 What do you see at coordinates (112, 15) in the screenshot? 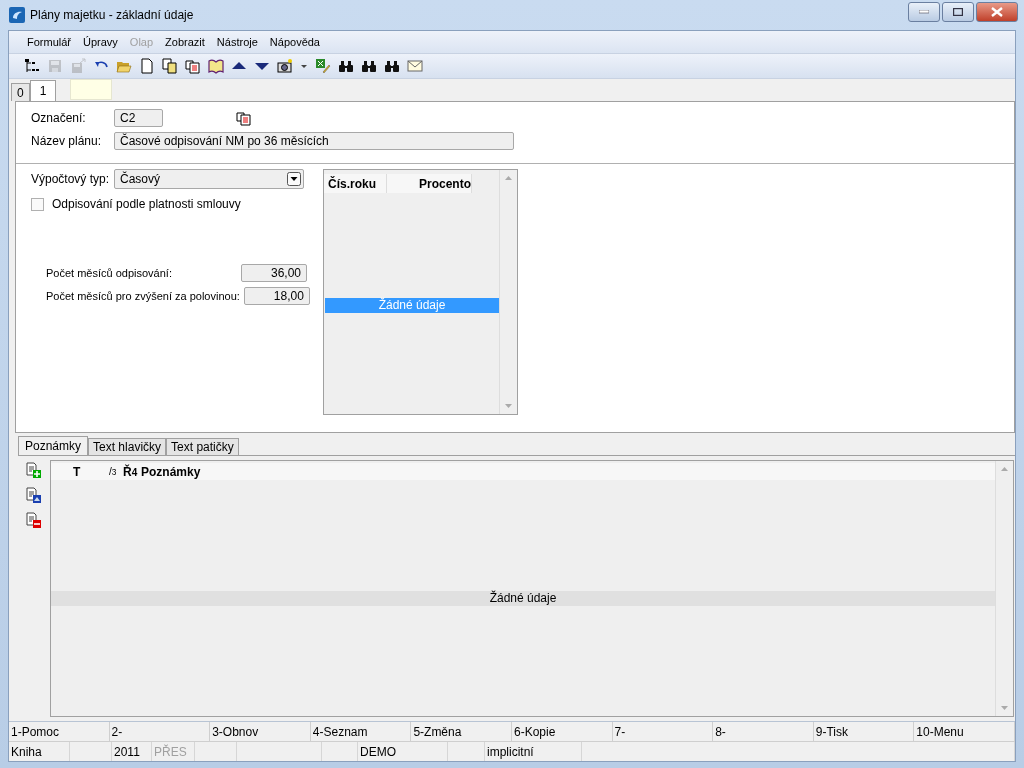
I see `window-title: Plány majetku - základní údaje` at bounding box center [112, 15].